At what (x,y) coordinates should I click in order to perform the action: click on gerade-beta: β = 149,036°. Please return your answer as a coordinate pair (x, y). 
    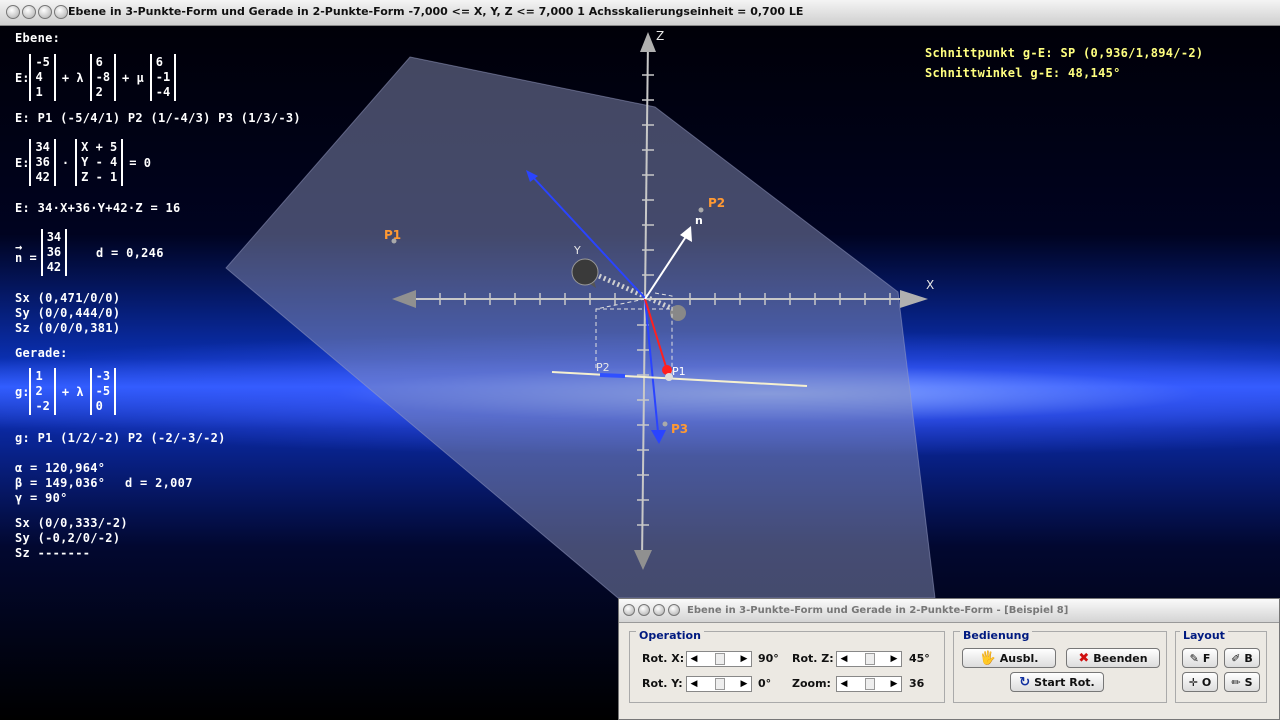
    Looking at the image, I should click on (60, 483).